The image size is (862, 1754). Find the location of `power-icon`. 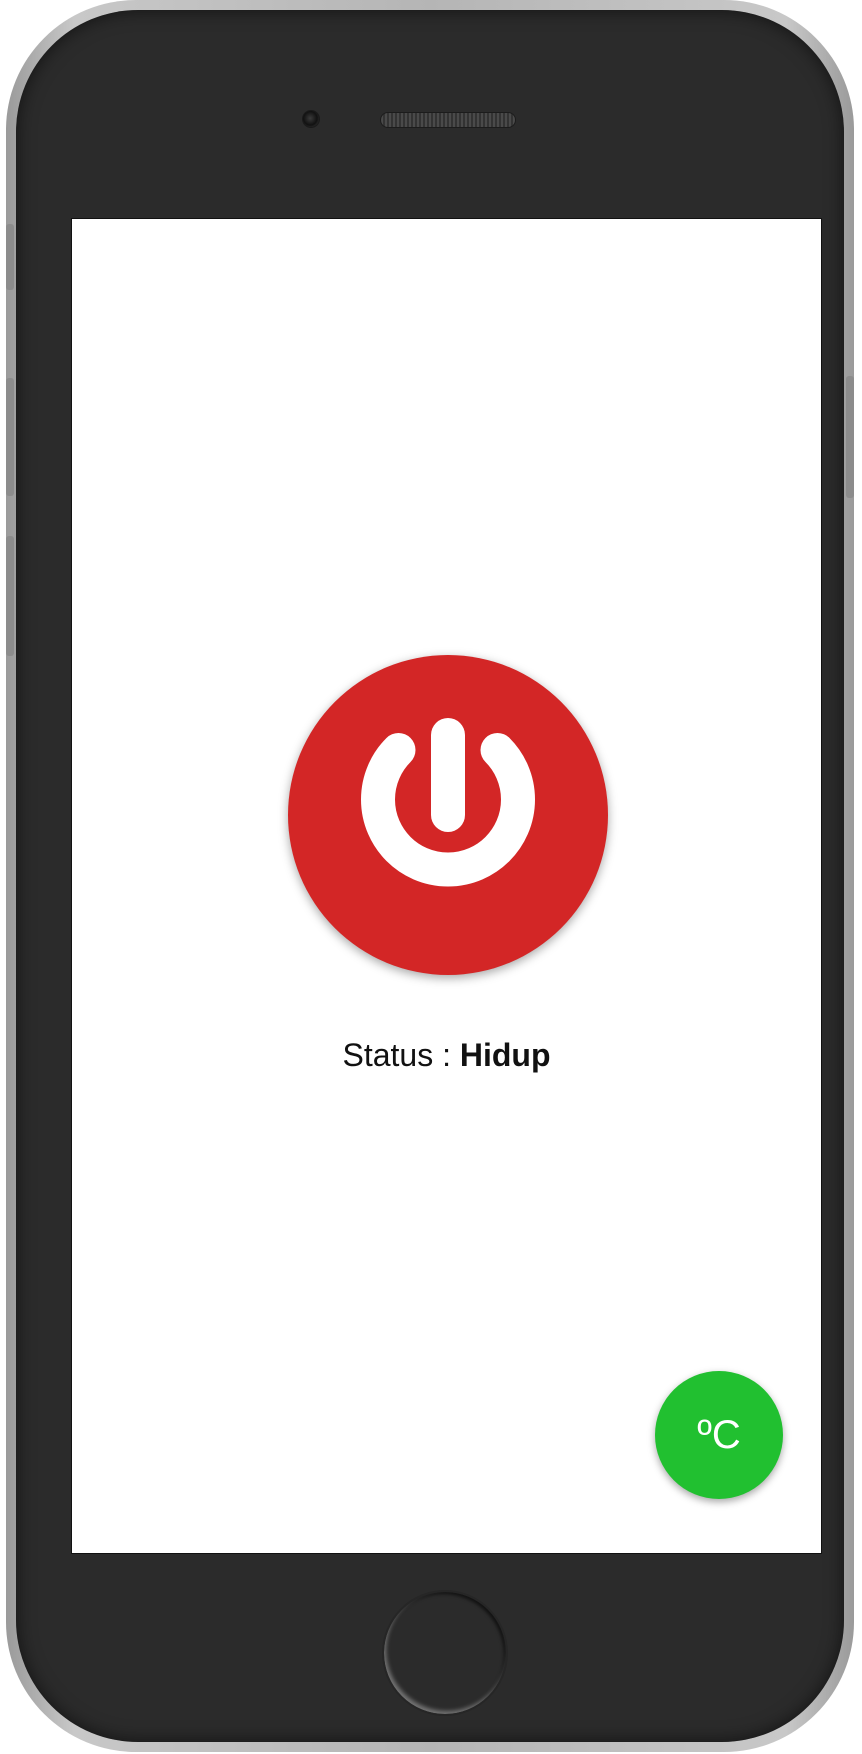

power-icon is located at coordinates (448, 802).